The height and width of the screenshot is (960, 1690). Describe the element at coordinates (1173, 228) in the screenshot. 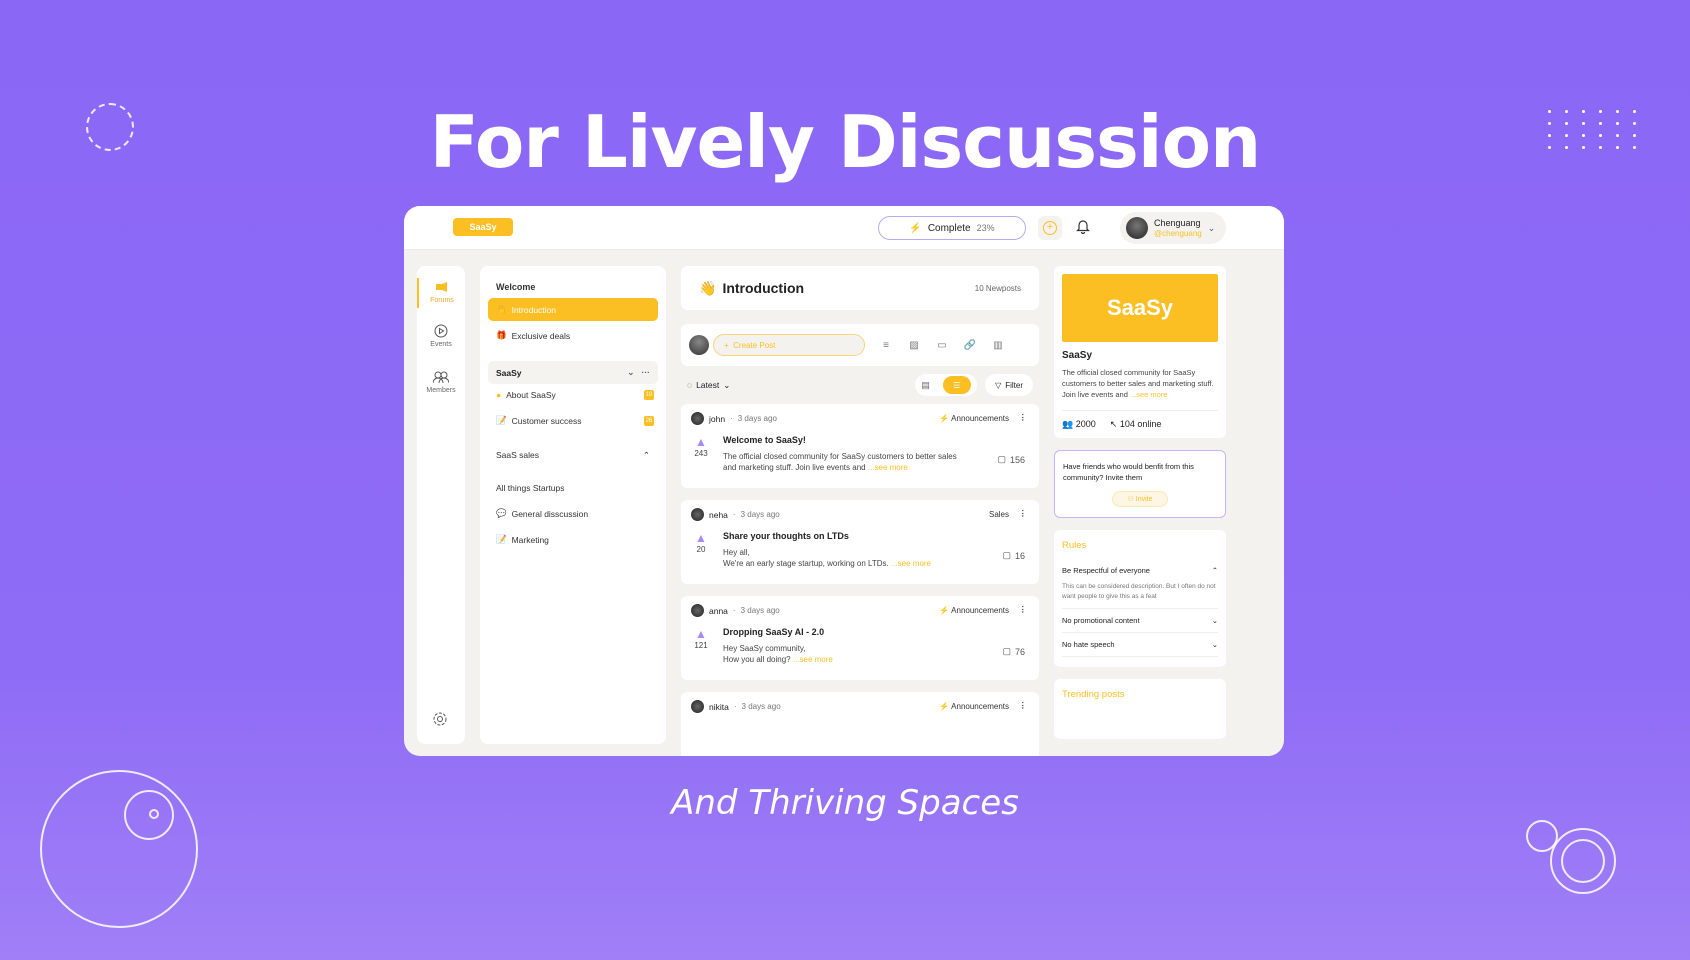

I see `user-menu: Chenguang @chenguang ⌄` at that location.